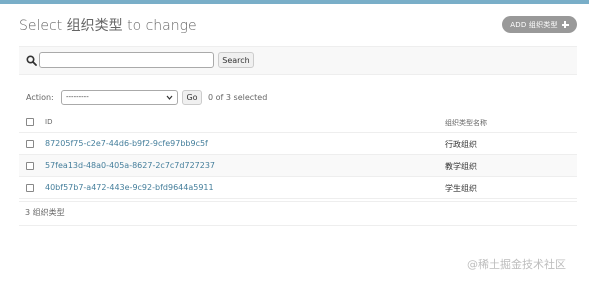 Image resolution: width=589 pixels, height=281 pixels. Describe the element at coordinates (169, 97) in the screenshot. I see `chevron-down-icon` at that location.